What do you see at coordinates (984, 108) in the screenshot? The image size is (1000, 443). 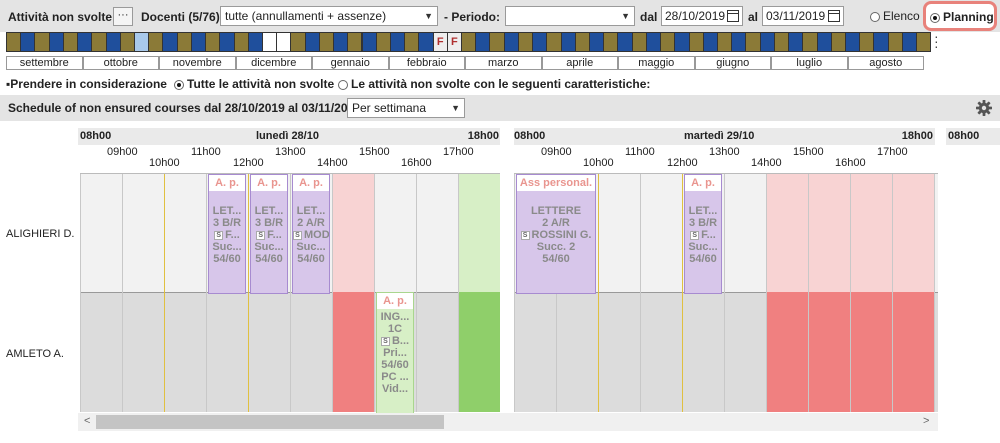 I see `gear-icon` at bounding box center [984, 108].